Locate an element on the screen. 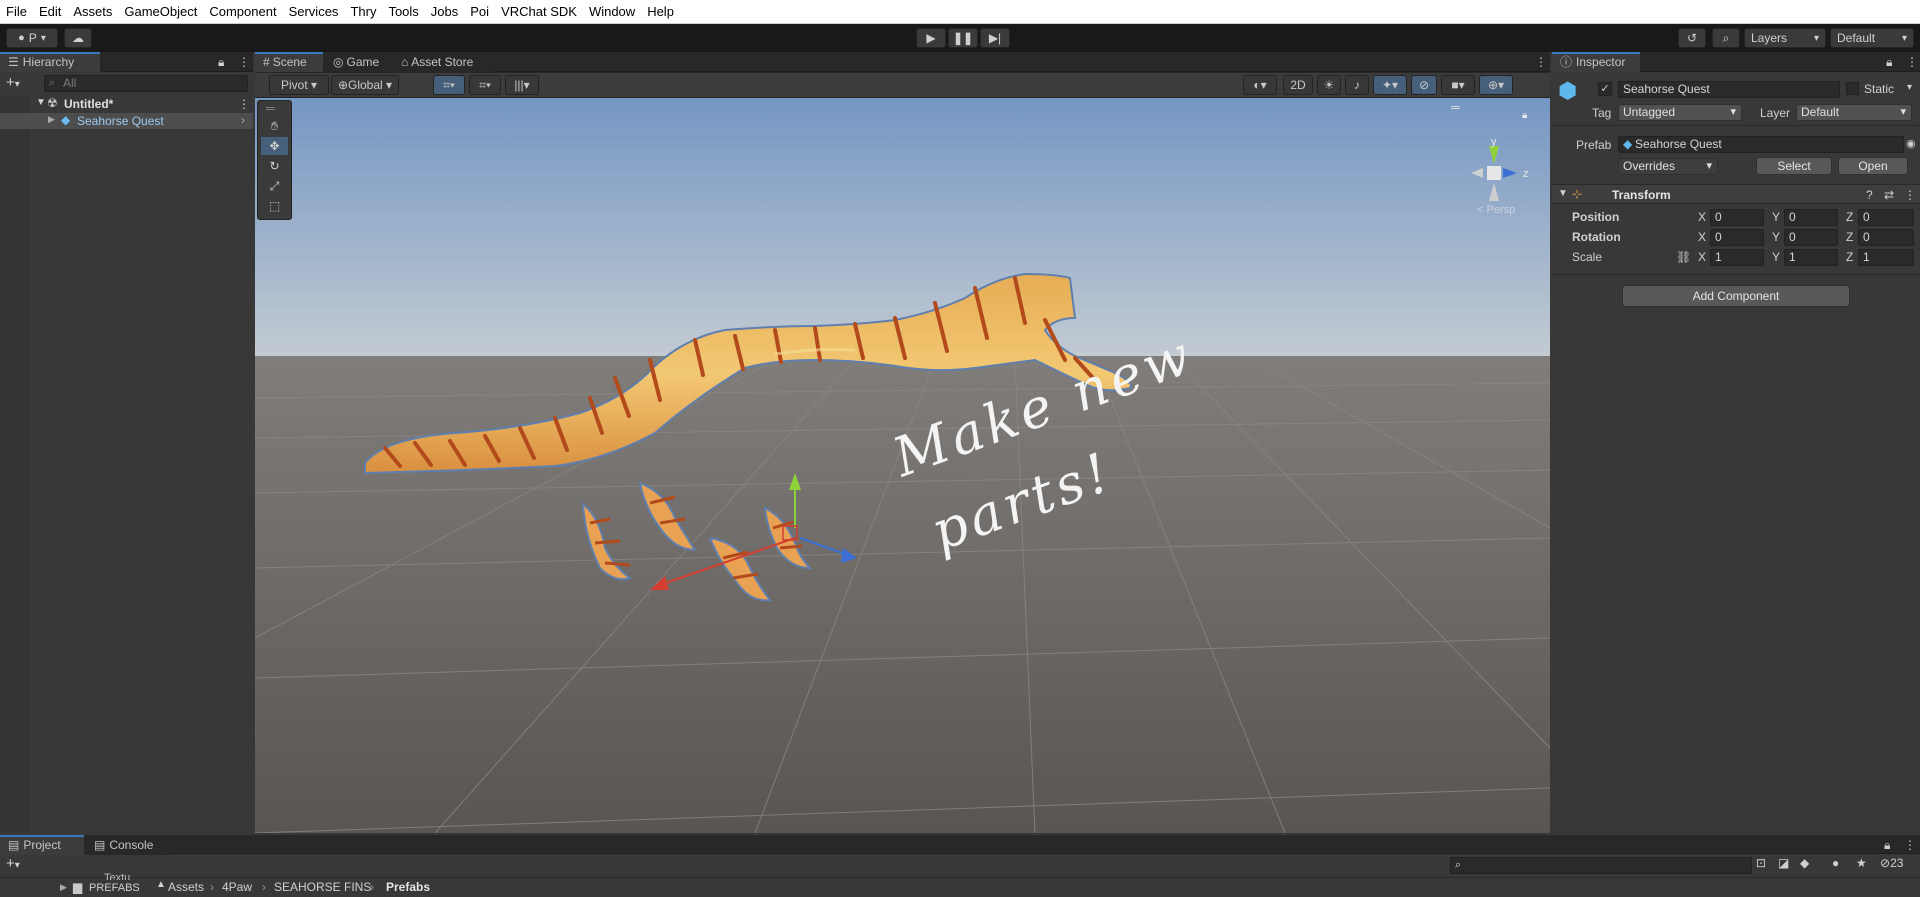  history-button: ↺ is located at coordinates (1692, 38).